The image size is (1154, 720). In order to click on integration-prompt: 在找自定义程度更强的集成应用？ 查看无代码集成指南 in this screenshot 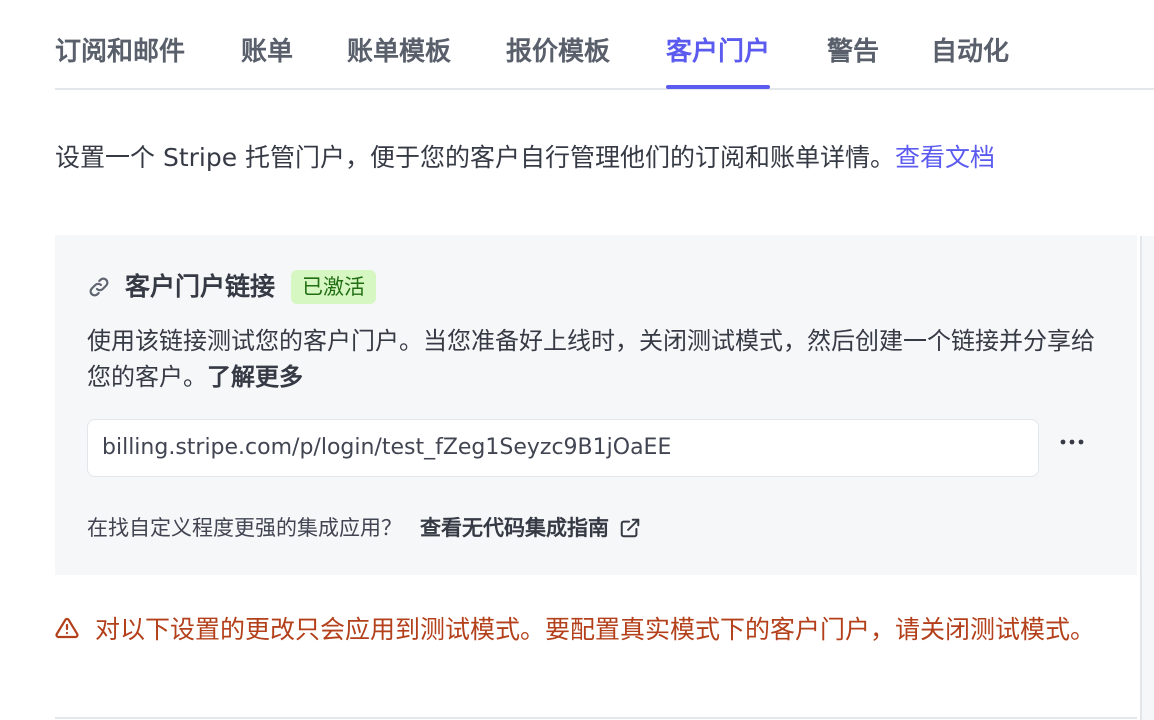, I will do `click(364, 528)`.